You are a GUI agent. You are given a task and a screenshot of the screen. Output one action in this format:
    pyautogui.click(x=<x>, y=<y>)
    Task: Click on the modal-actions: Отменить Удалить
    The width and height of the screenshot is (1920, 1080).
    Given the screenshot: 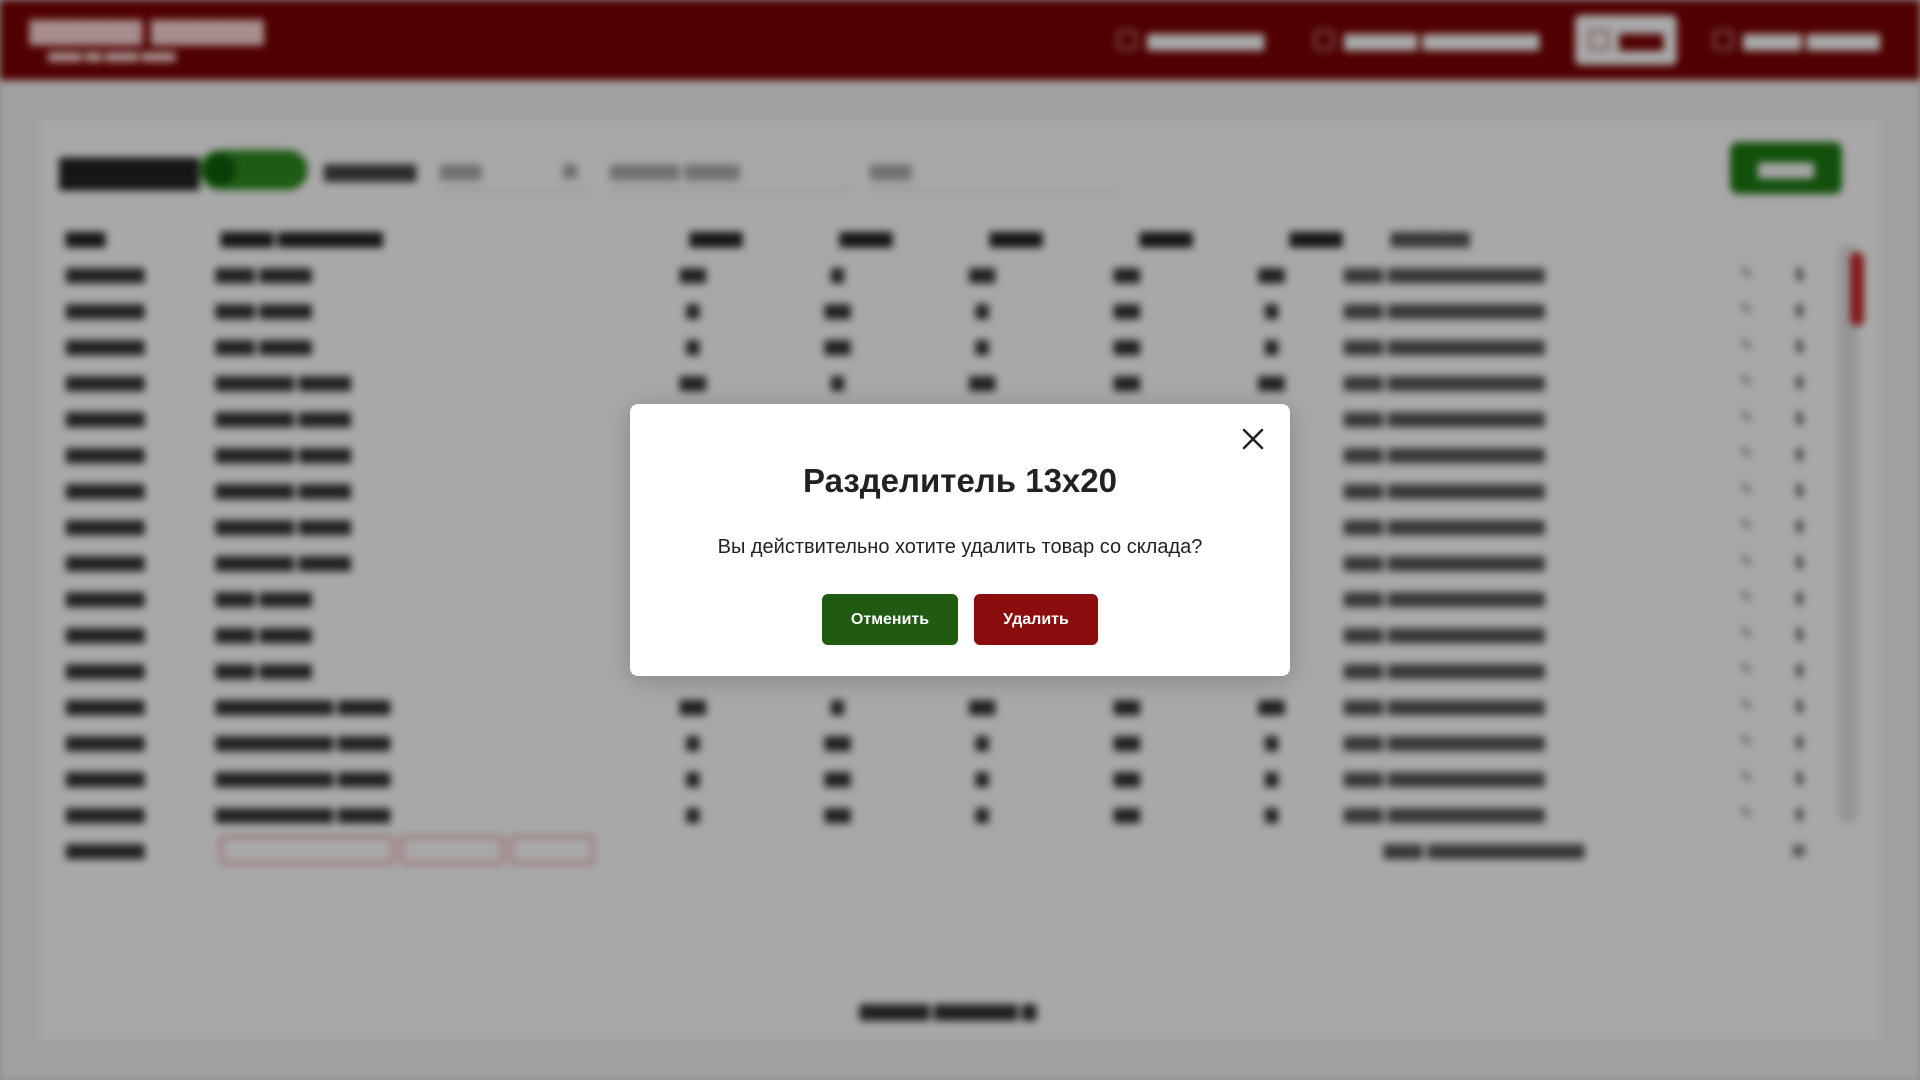 What is the action you would take?
    pyautogui.click(x=960, y=619)
    